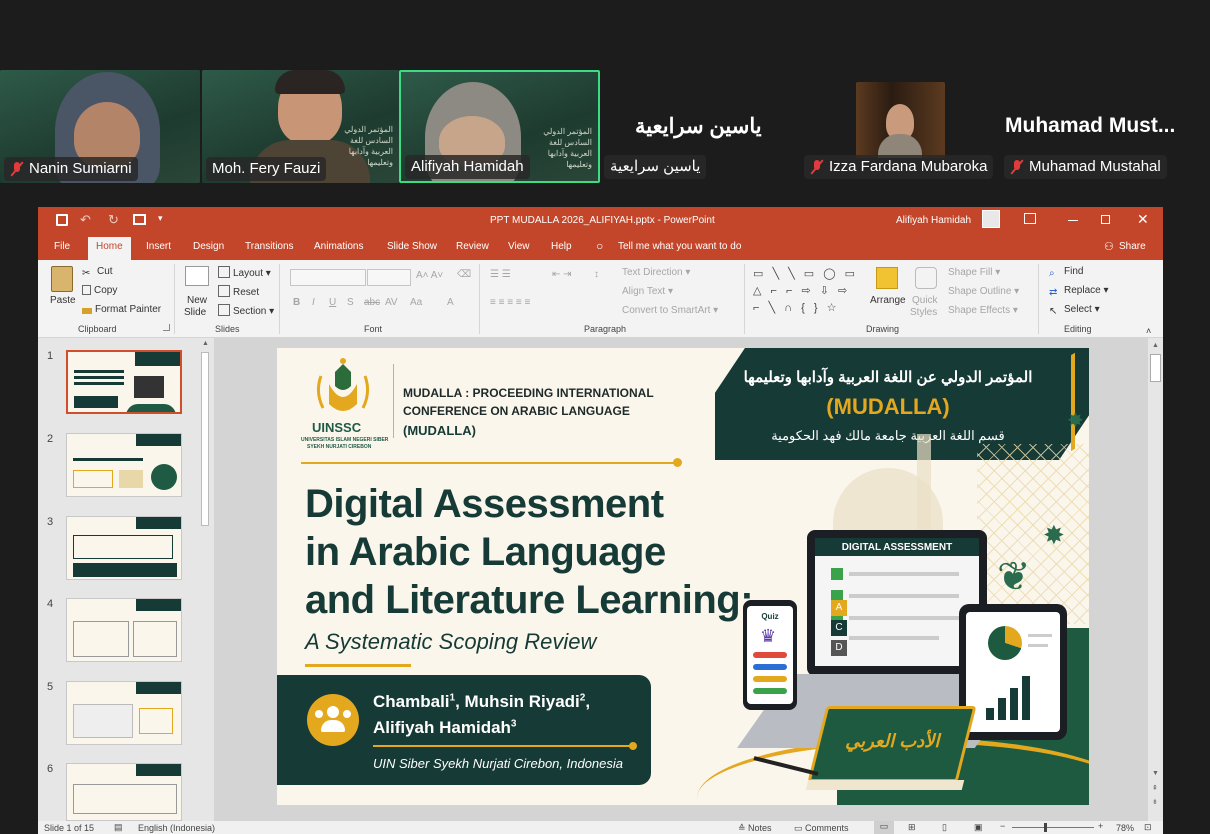  I want to click on find-button: ⌕ Find, so click(1066, 273).